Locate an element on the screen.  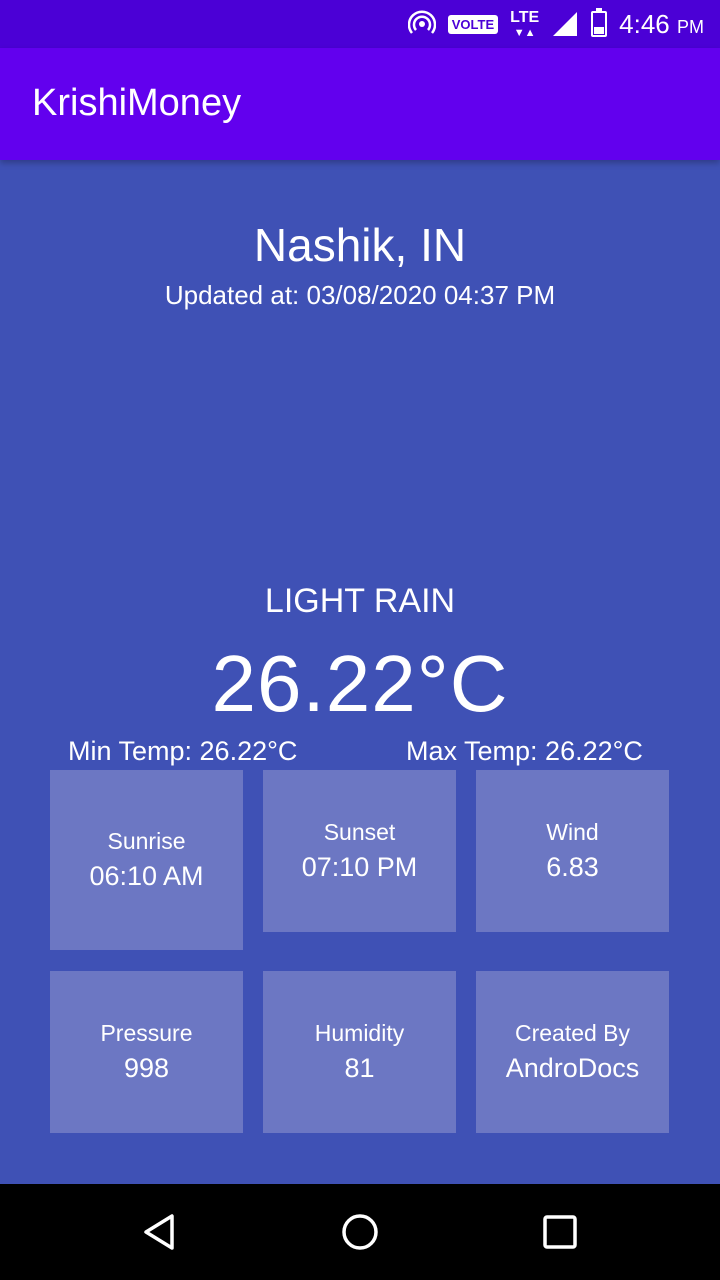
volte-badge: VOLTE is located at coordinates (473, 24).